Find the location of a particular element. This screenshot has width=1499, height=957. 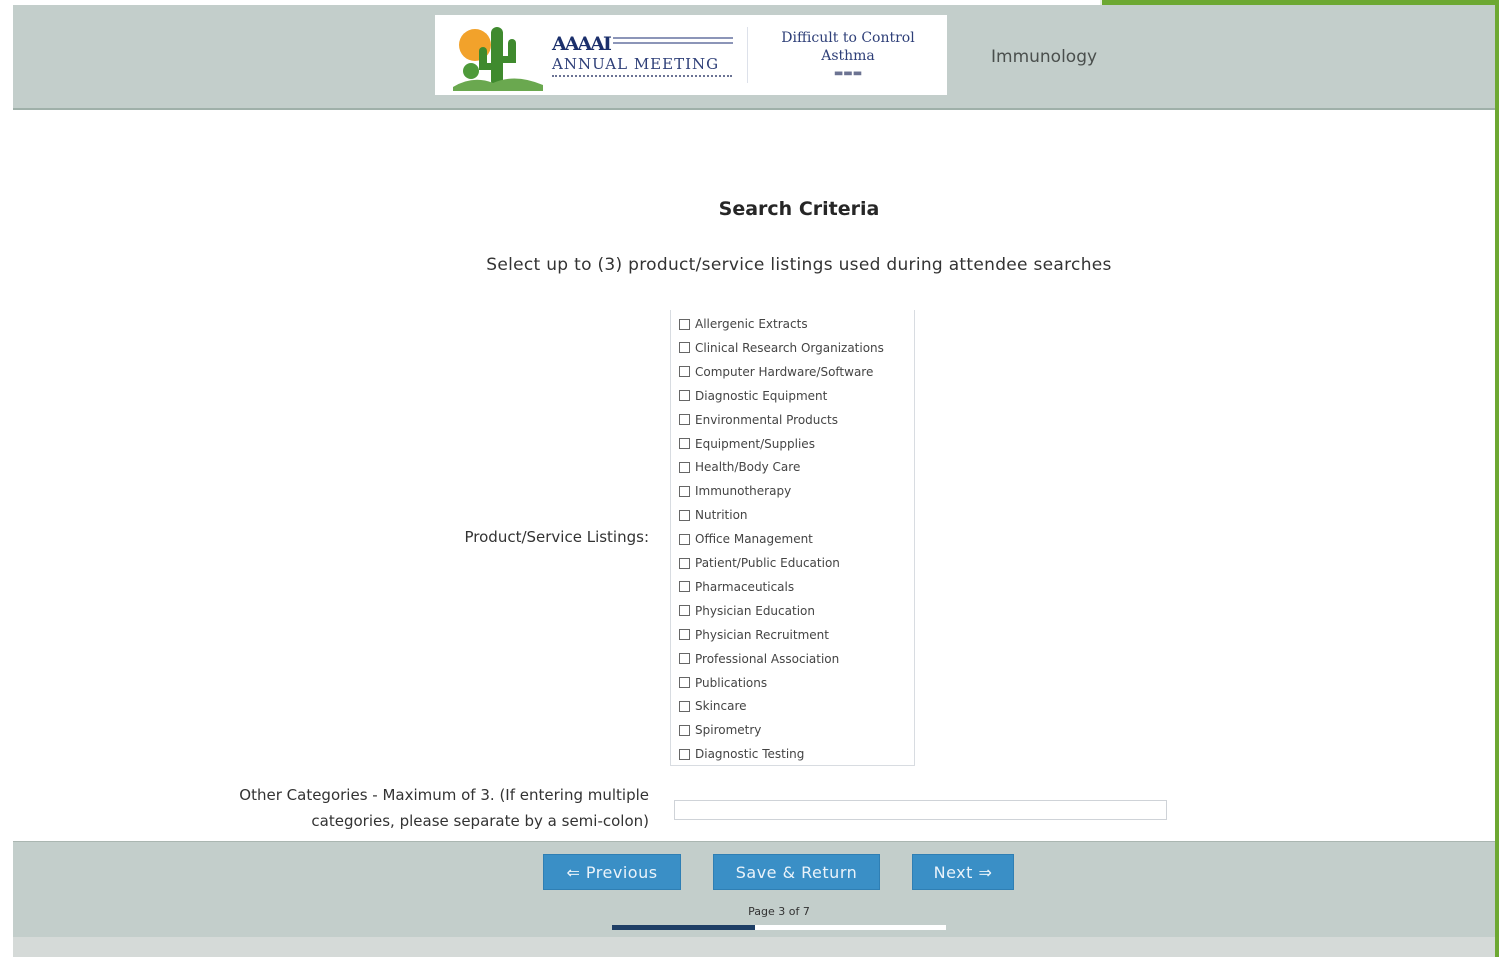

banner-topic-sub: ▬▬▬ is located at coordinates (848, 73).